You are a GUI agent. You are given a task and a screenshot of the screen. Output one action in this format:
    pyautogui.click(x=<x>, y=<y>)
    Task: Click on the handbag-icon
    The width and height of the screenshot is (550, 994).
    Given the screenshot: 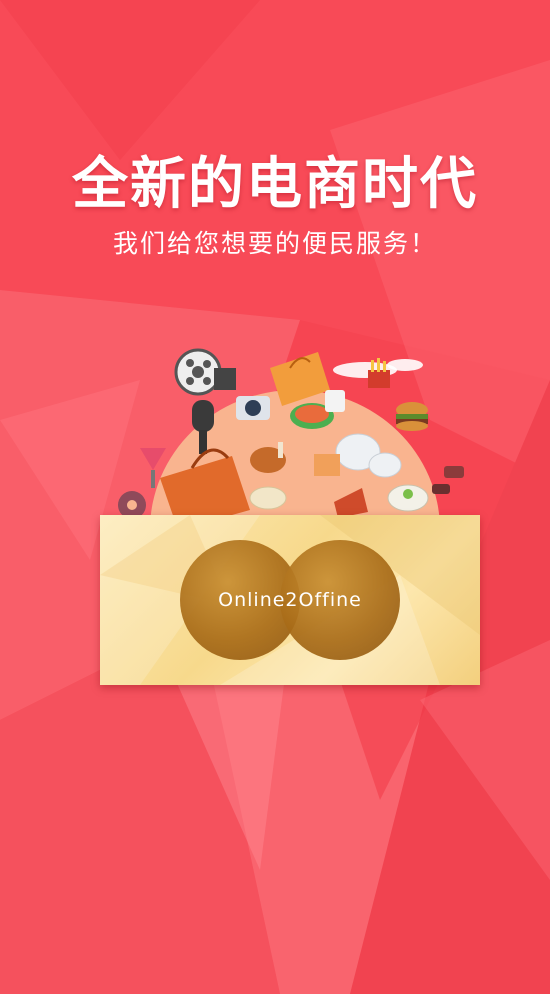 What is the action you would take?
    pyautogui.click(x=327, y=465)
    